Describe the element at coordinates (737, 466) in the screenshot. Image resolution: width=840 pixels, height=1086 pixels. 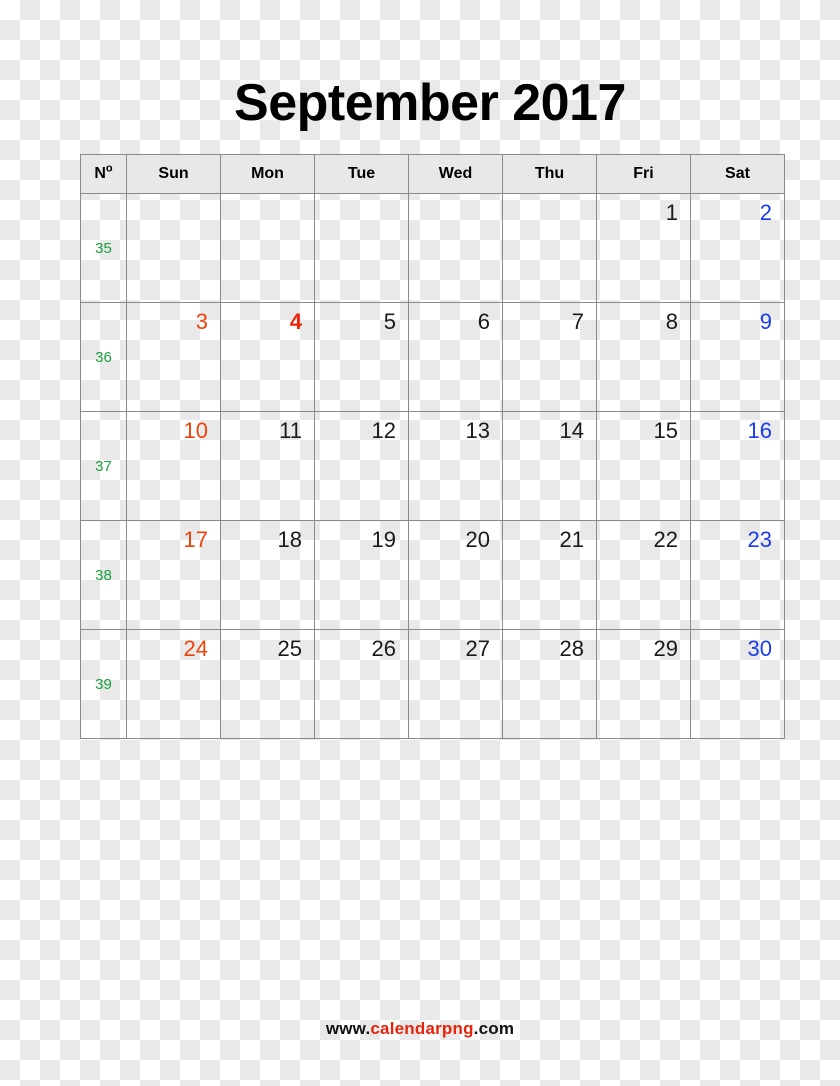
I see `day-cell: 16` at that location.